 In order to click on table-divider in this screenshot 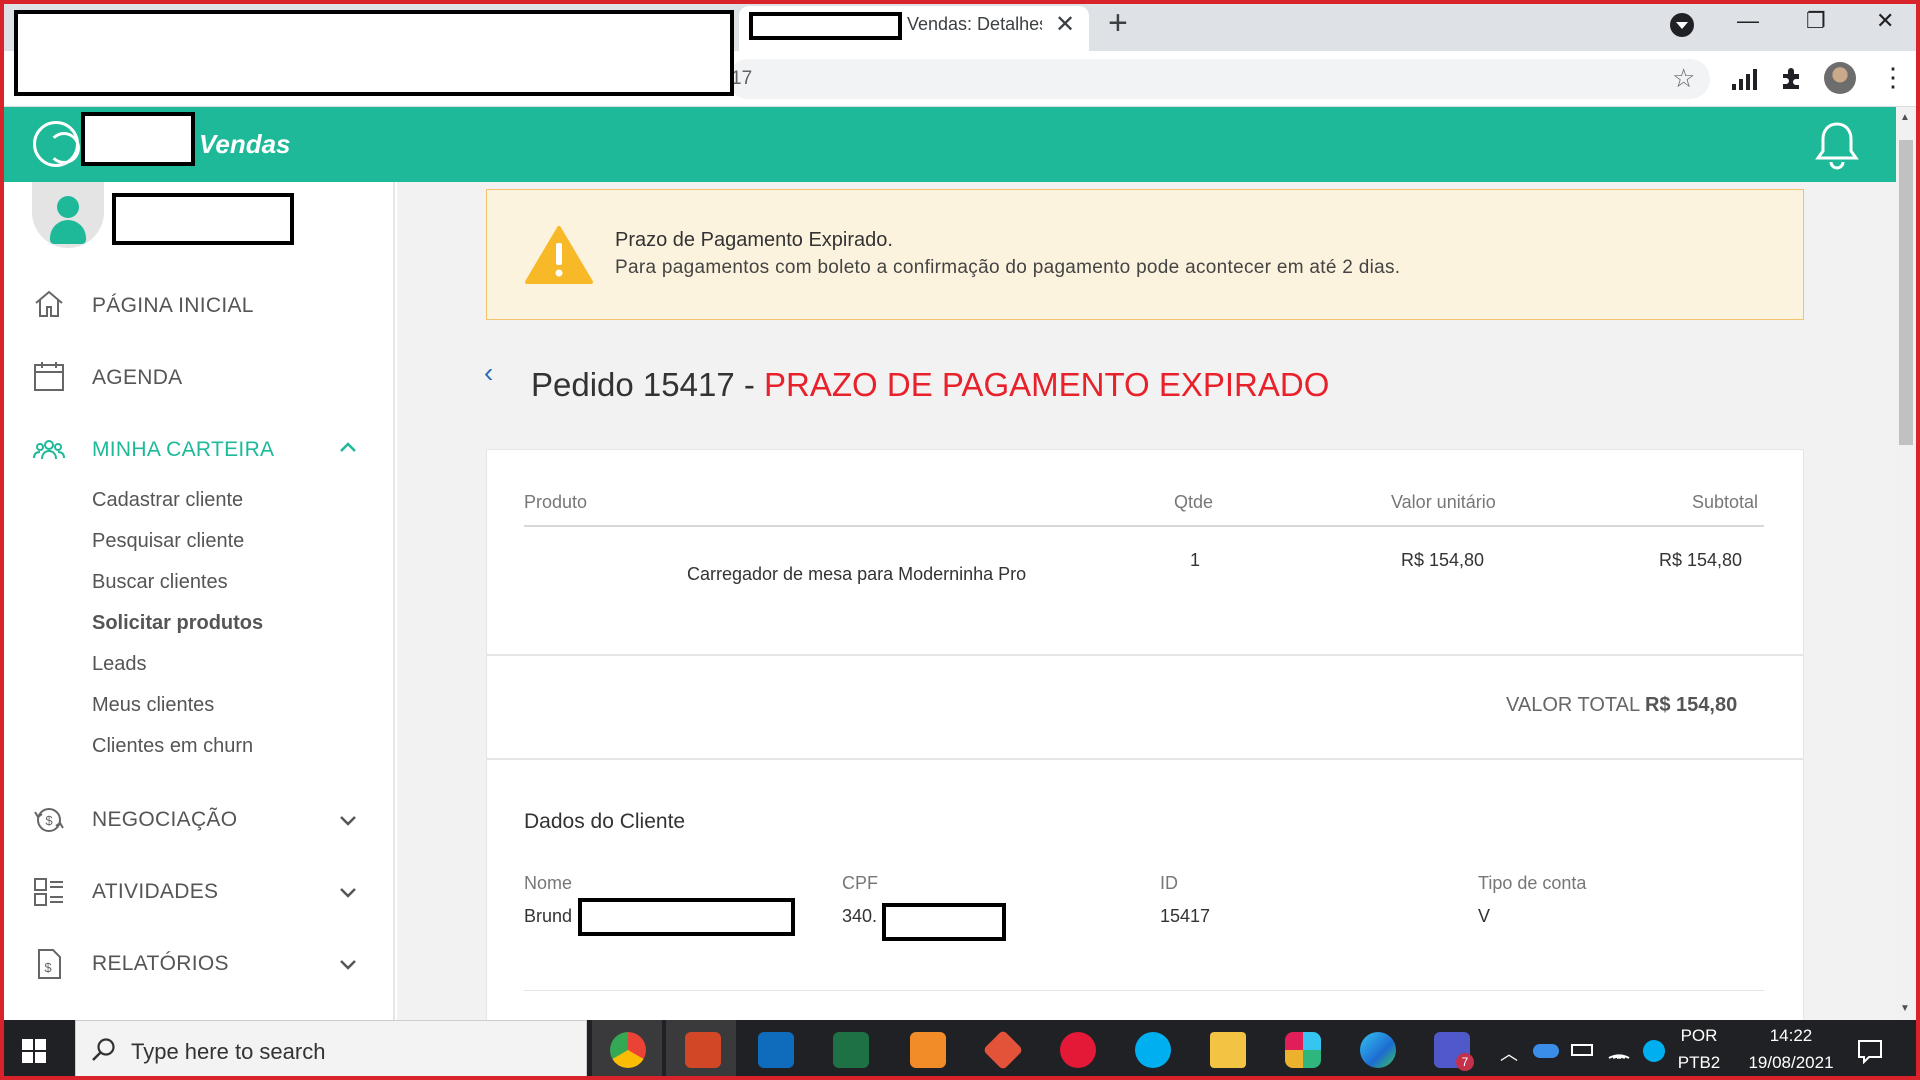, I will do `click(1144, 526)`.